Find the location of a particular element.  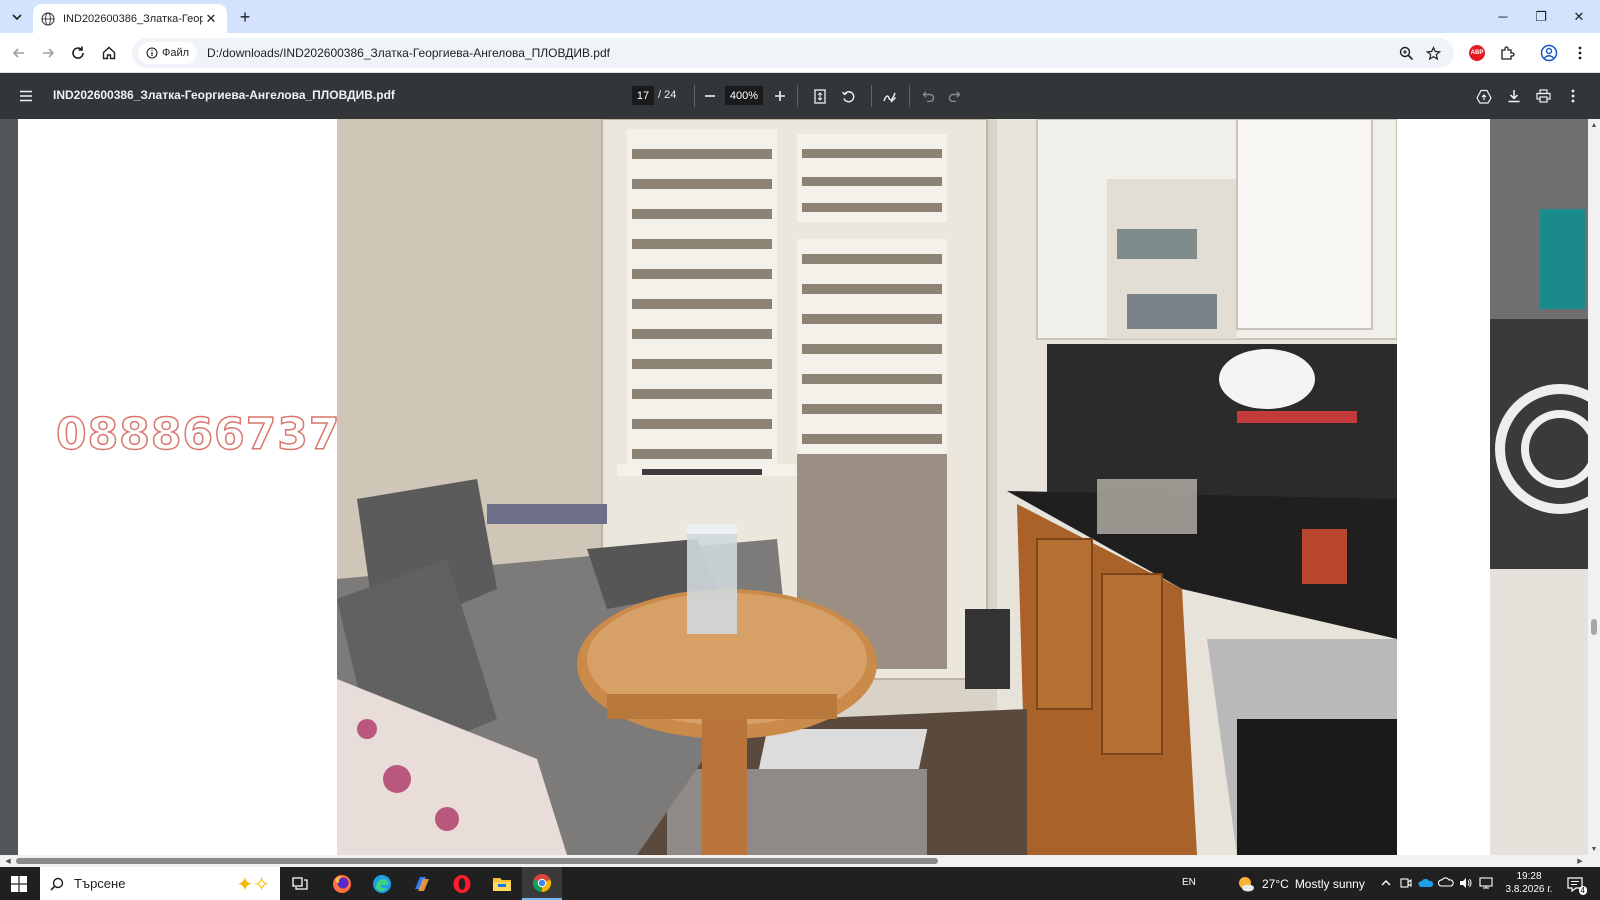

arrow-right-icon is located at coordinates (49, 53).